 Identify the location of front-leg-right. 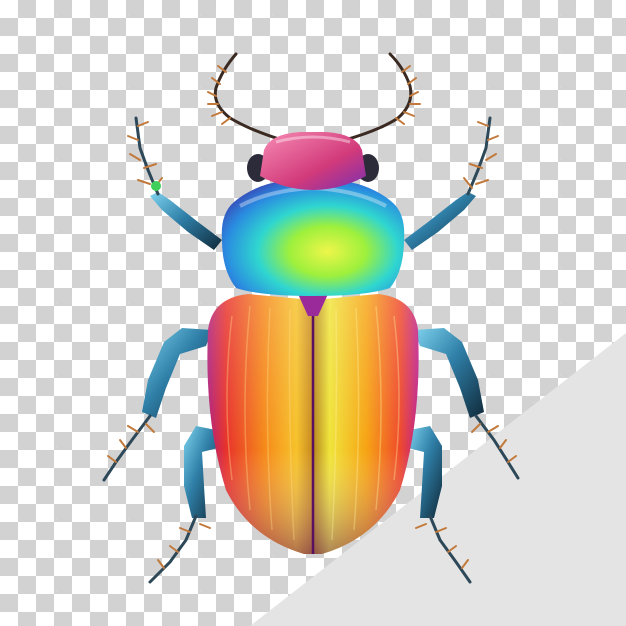
(451, 183).